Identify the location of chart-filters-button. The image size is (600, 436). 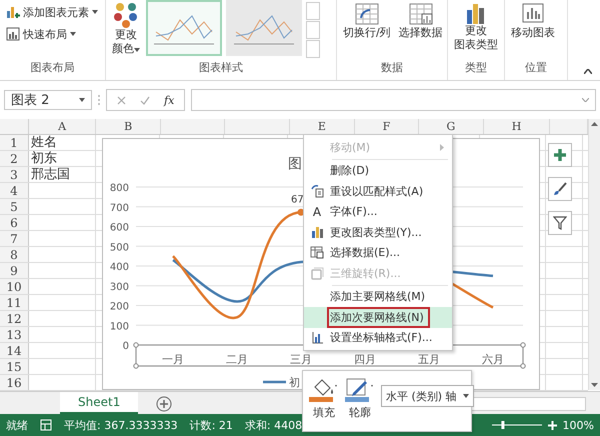
(560, 223).